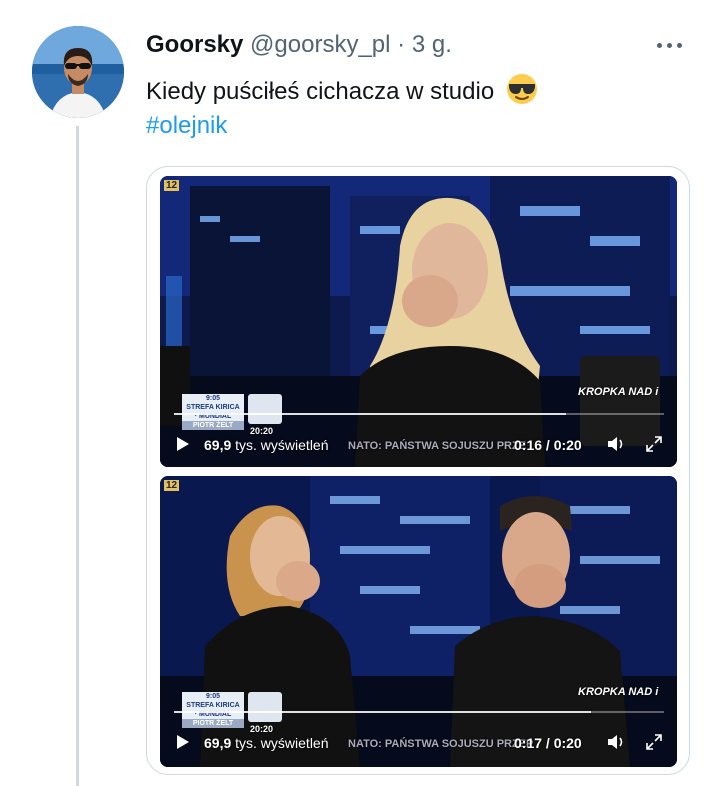 The width and height of the screenshot is (720, 786). I want to click on sunglasses-emoji-icon, so click(521, 89).